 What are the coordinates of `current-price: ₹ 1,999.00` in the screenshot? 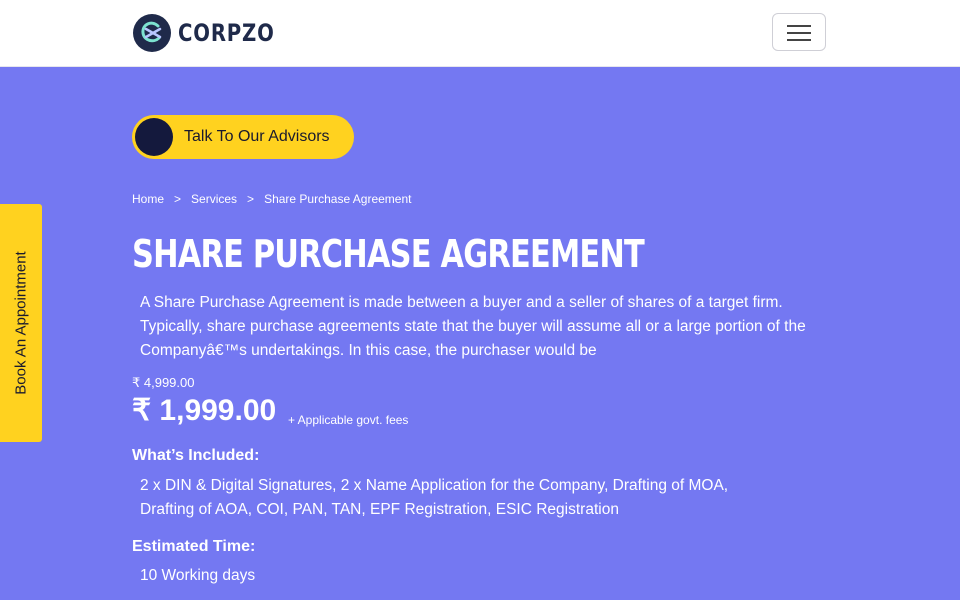 It's located at (204, 410).